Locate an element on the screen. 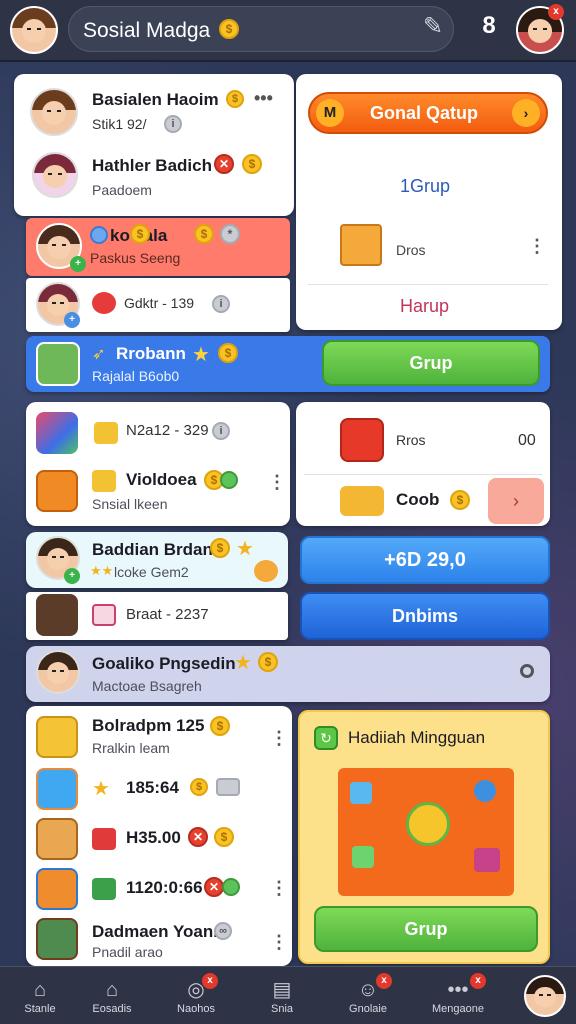 Image resolution: width=576 pixels, height=1024 pixels. tab-eosadis: ⌂ Eosadis is located at coordinates (112, 995).